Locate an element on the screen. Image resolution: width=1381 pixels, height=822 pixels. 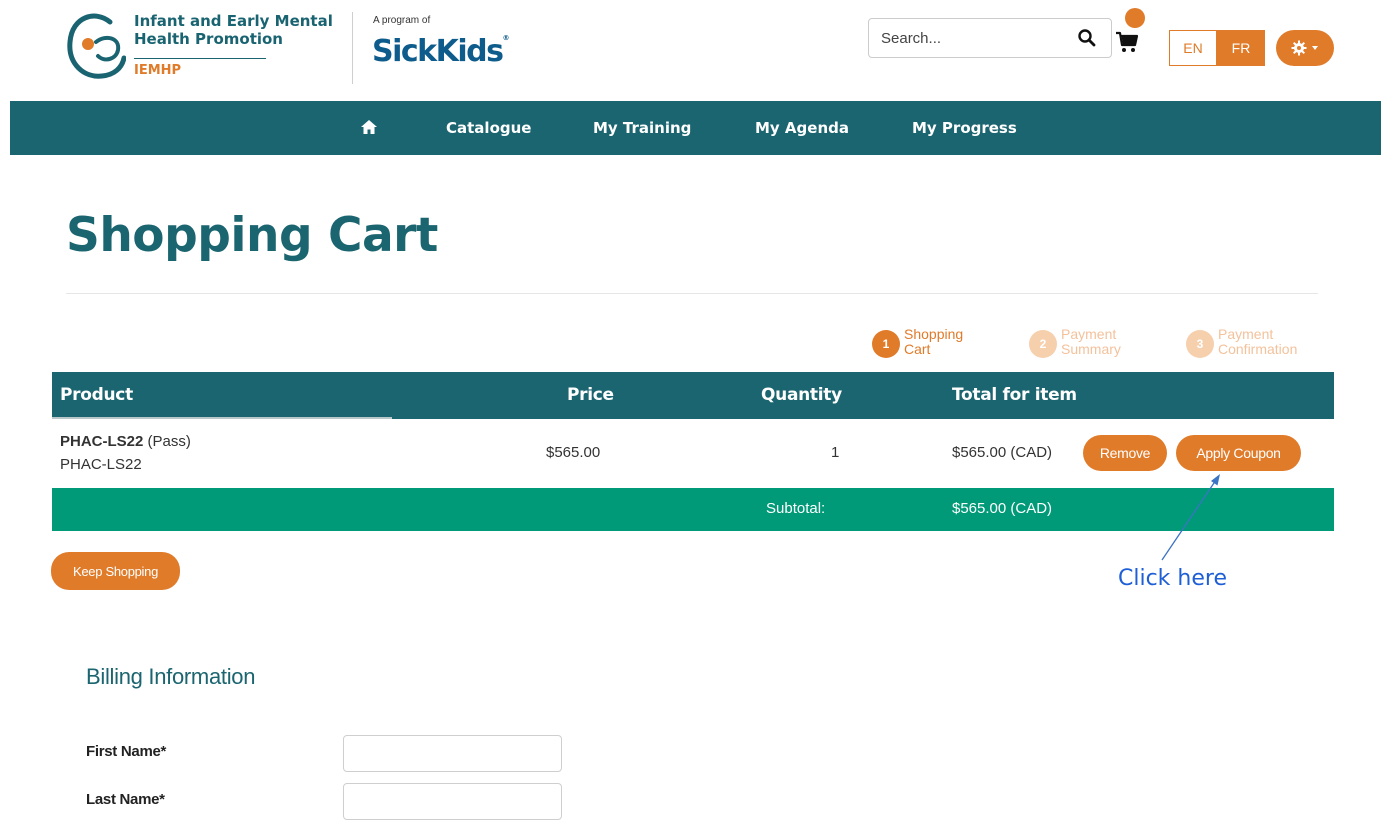
apply-coupon-button: Apply Coupon is located at coordinates (1238, 453).